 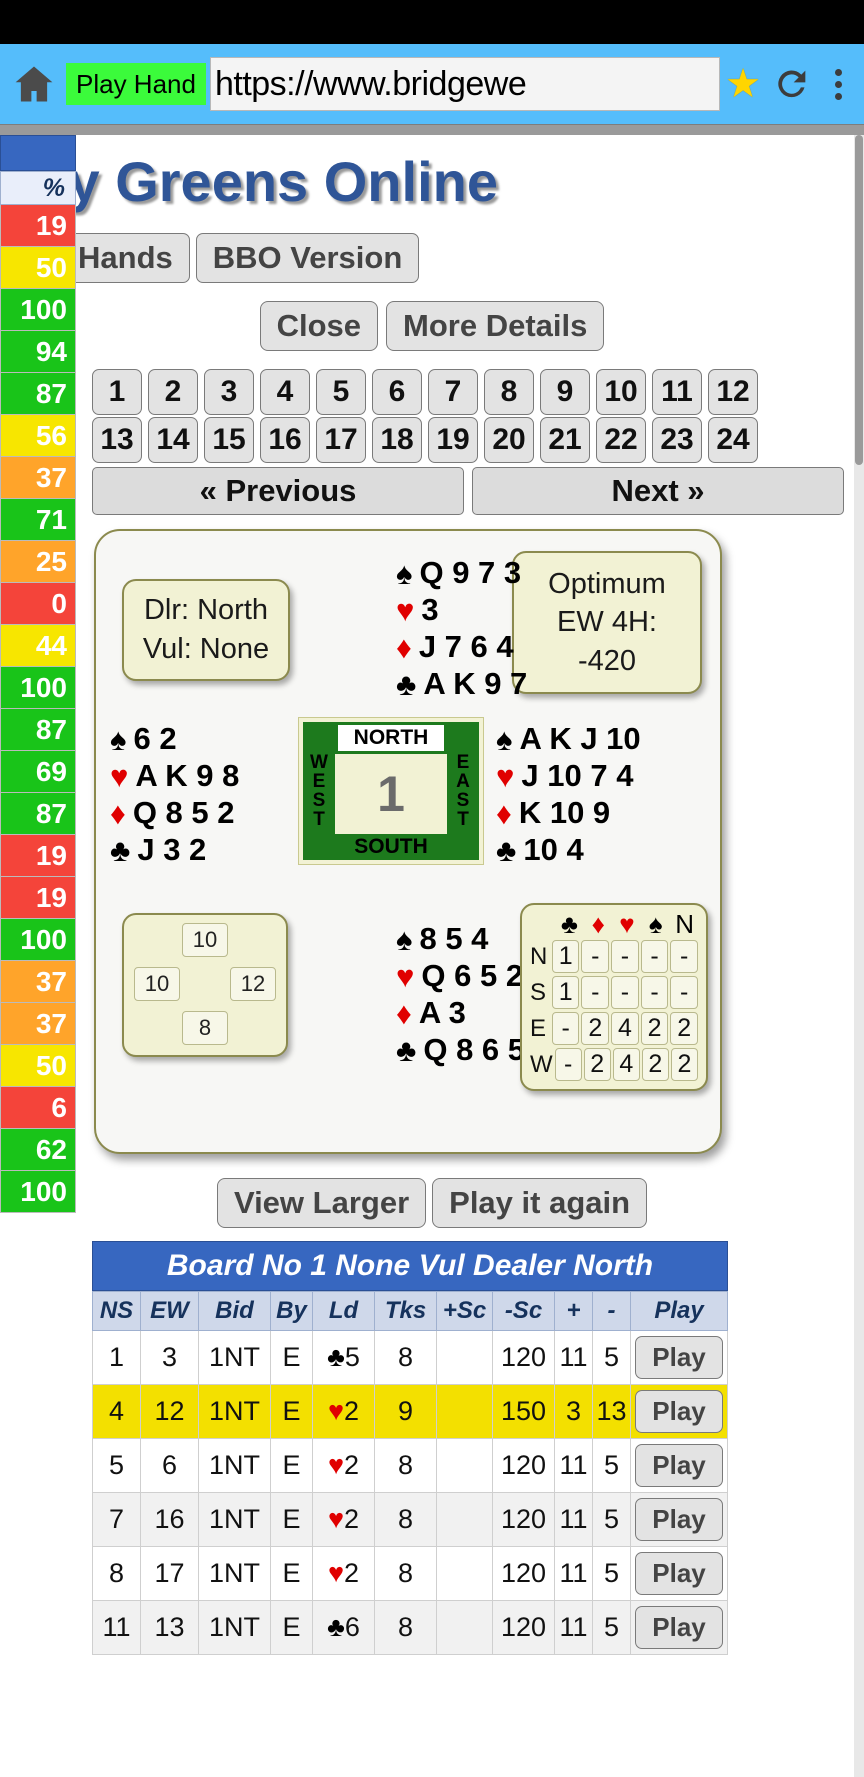 I want to click on board-button-17: 17, so click(x=341, y=440).